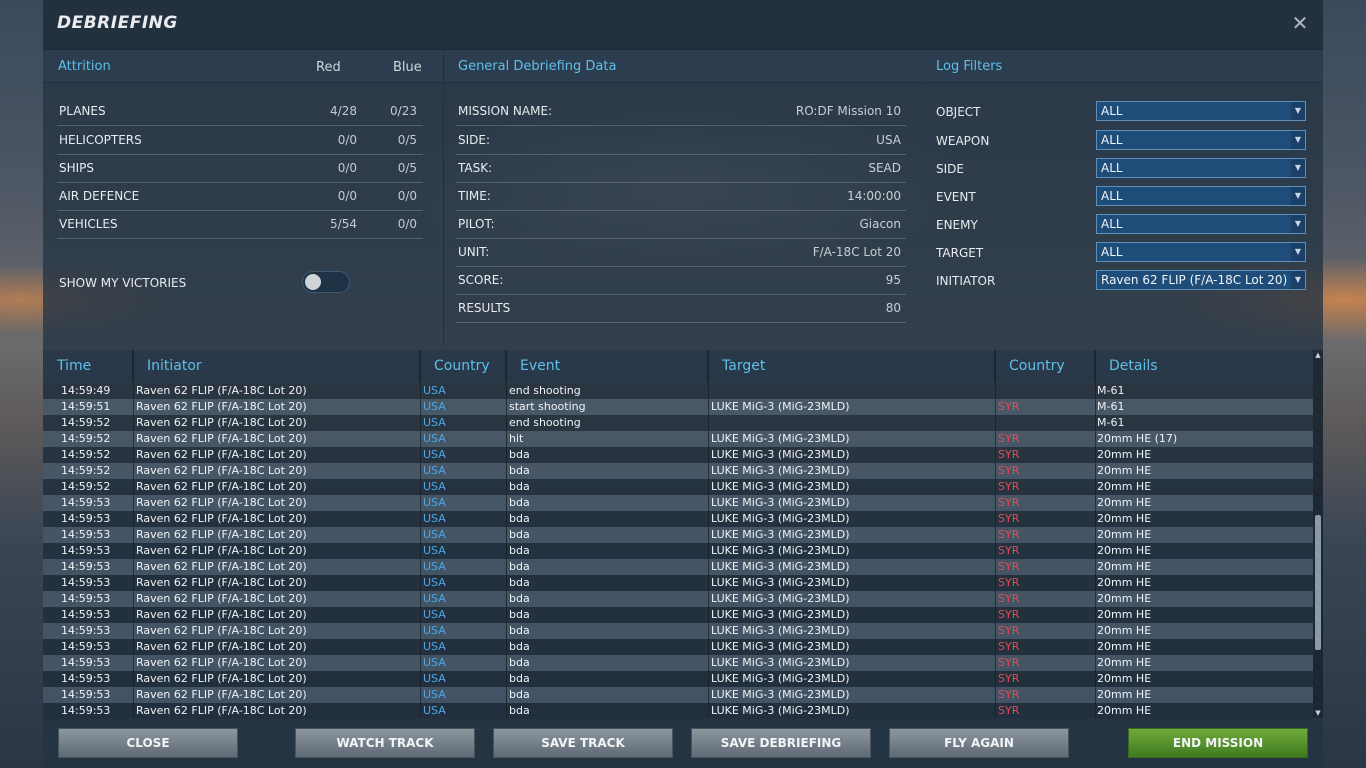 Image resolution: width=1366 pixels, height=768 pixels. Describe the element at coordinates (1112, 252) in the screenshot. I see `filter-target-value: ALL` at that location.